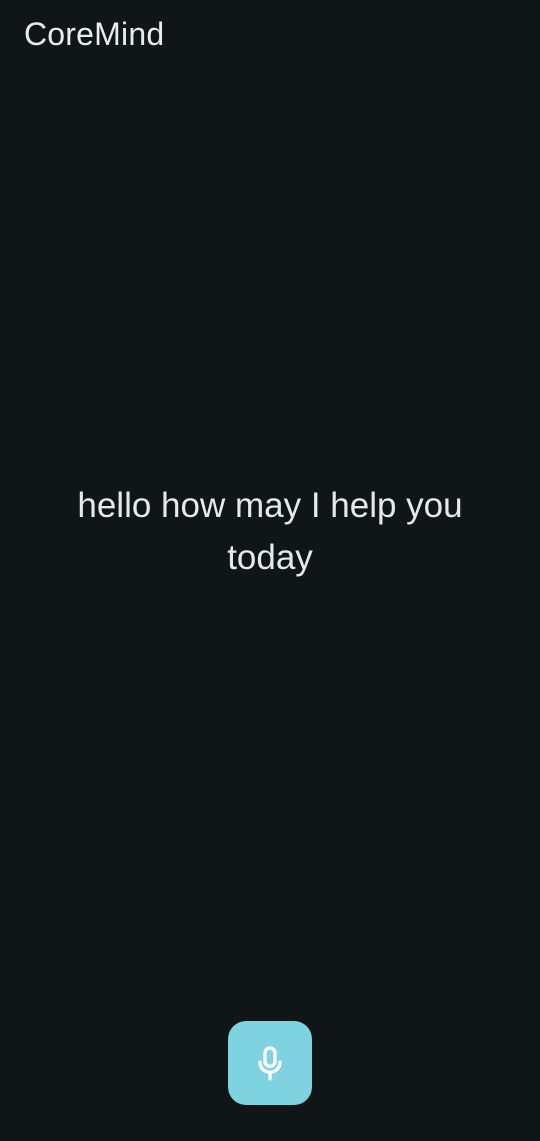 This screenshot has width=540, height=1141. Describe the element at coordinates (270, 531) in the screenshot. I see `assistant-greeting: hello how may I help you today` at that location.